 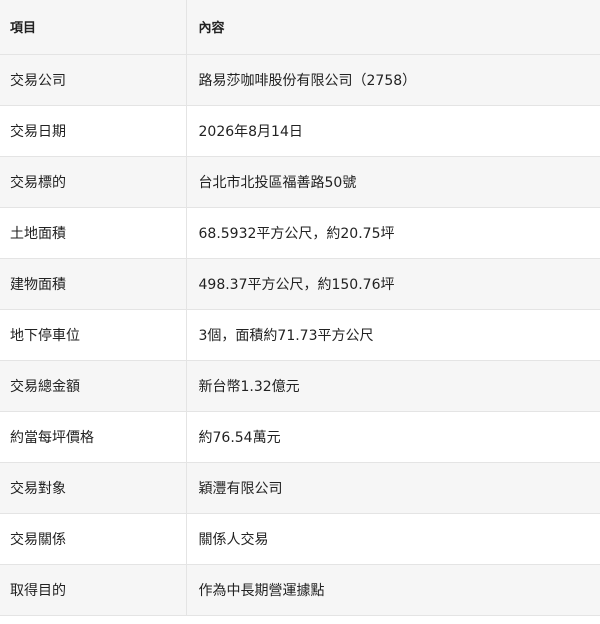 I want to click on table-row: 建物面積 498.37平方公尺，約150.76坪, so click(x=300, y=284).